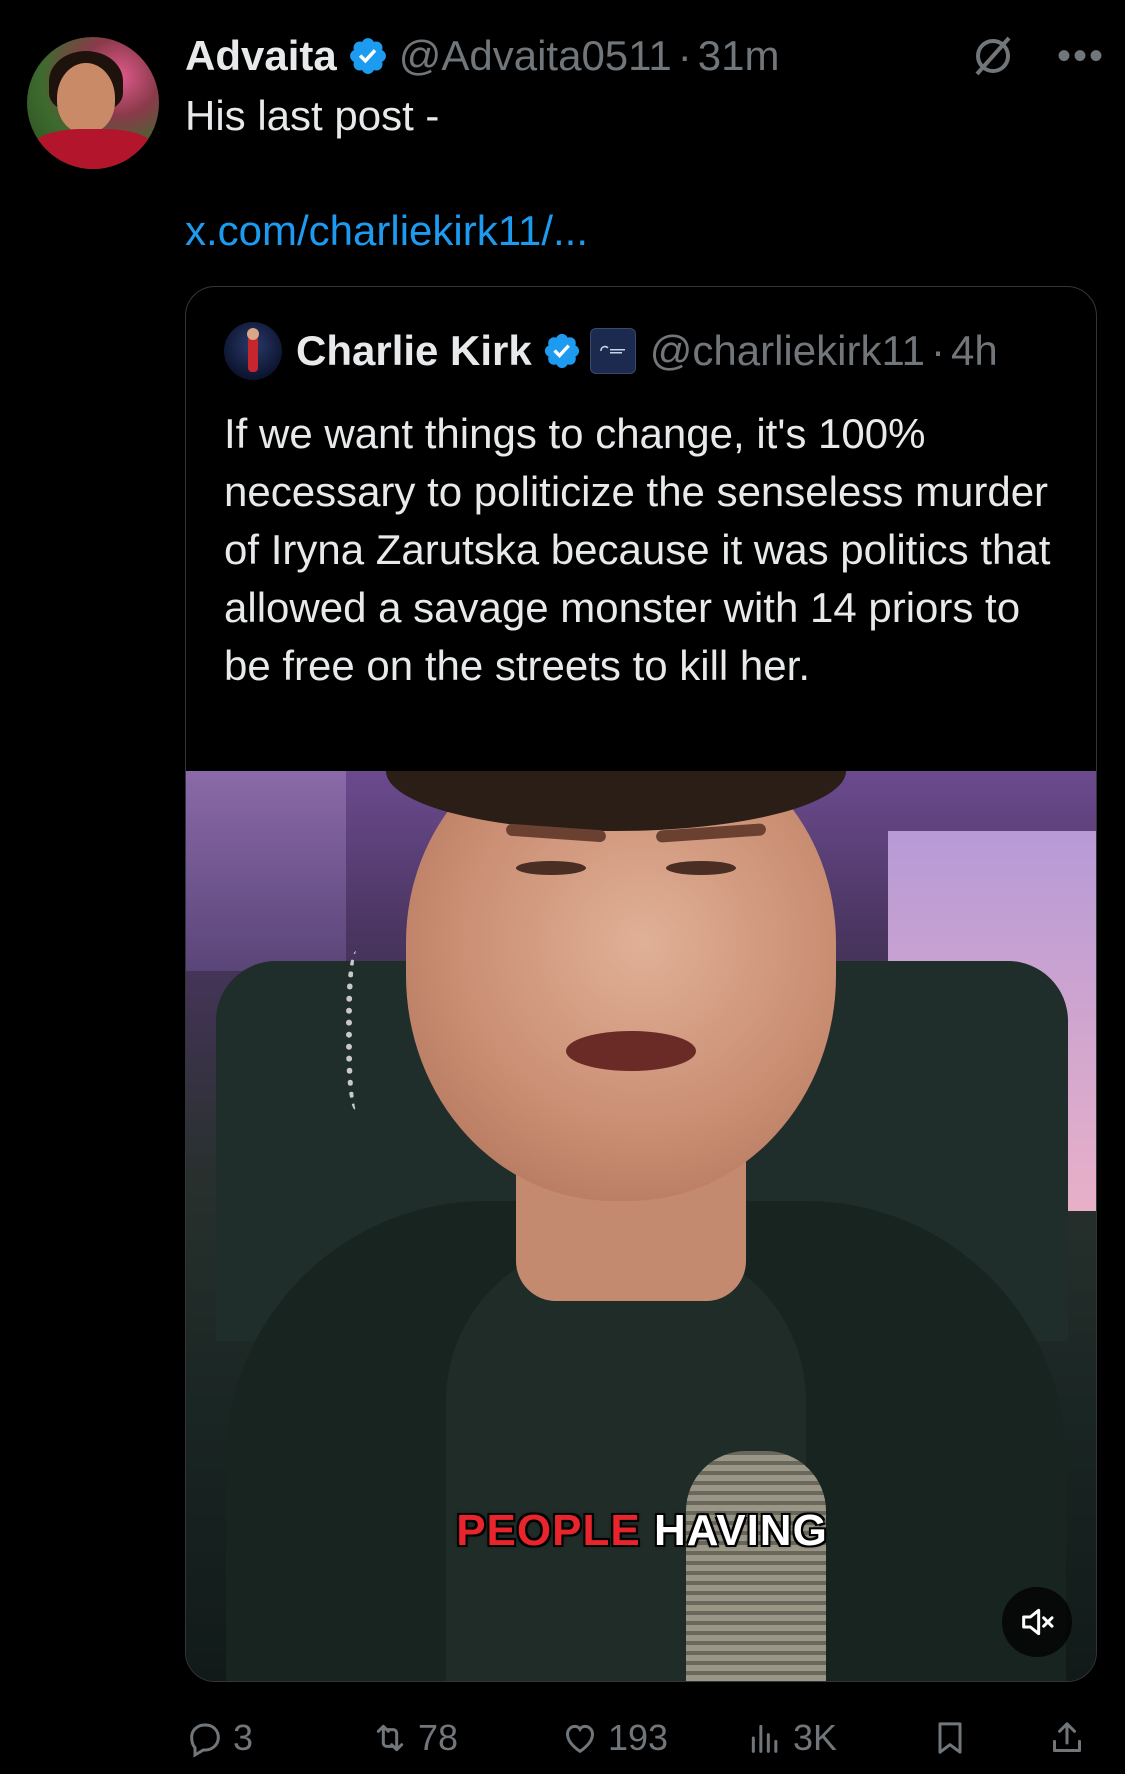  I want to click on video-background-left, so click(266, 871).